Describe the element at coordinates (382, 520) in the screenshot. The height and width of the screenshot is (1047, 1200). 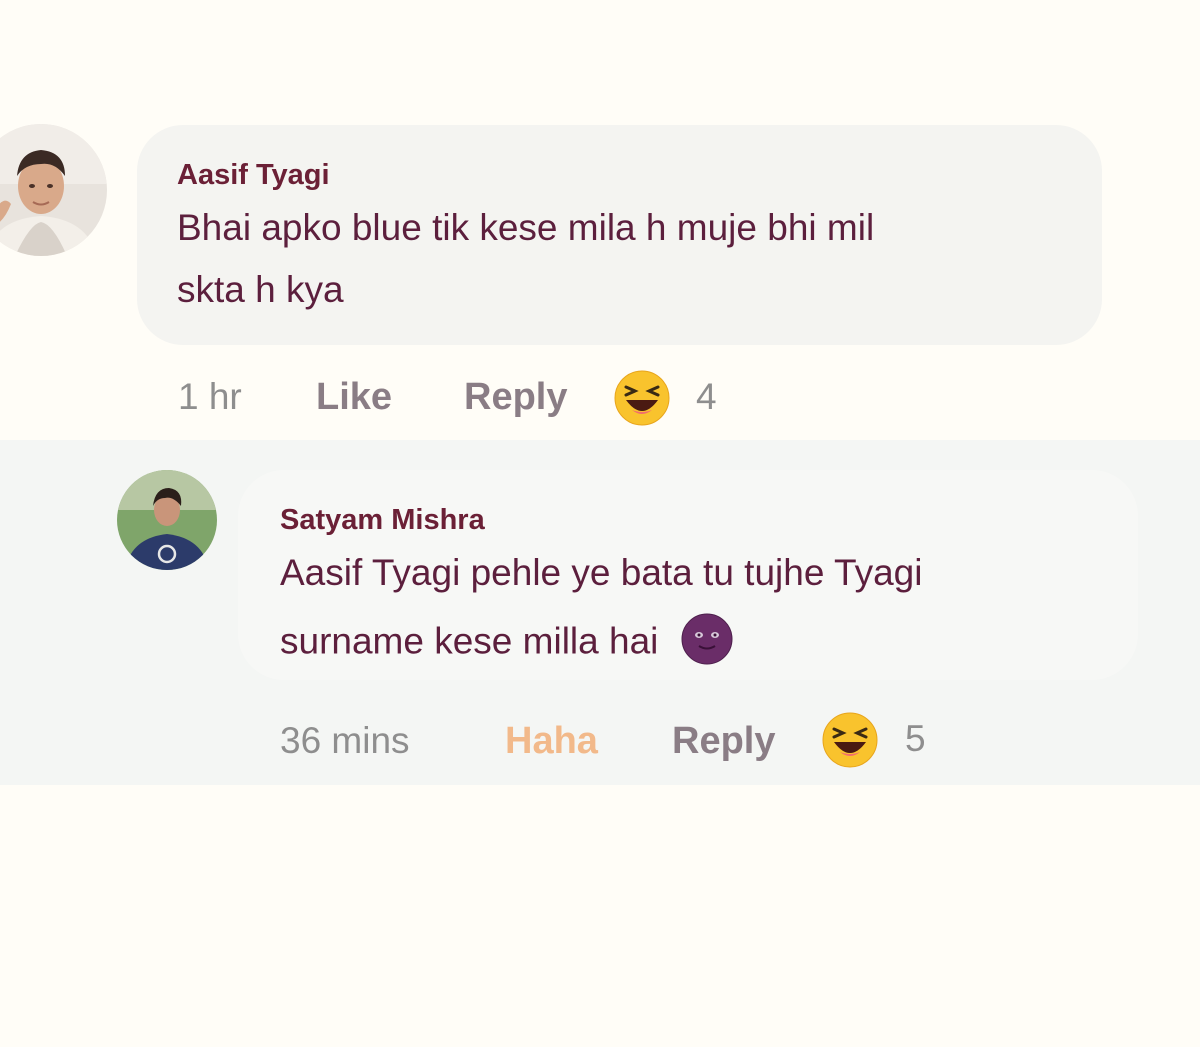
I see `reply-author: Satyam Mishra` at that location.